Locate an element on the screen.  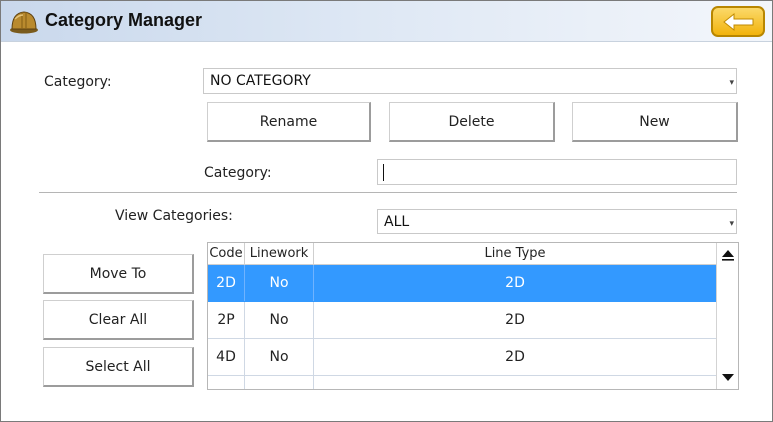
table-scrollbar is located at coordinates (727, 316).